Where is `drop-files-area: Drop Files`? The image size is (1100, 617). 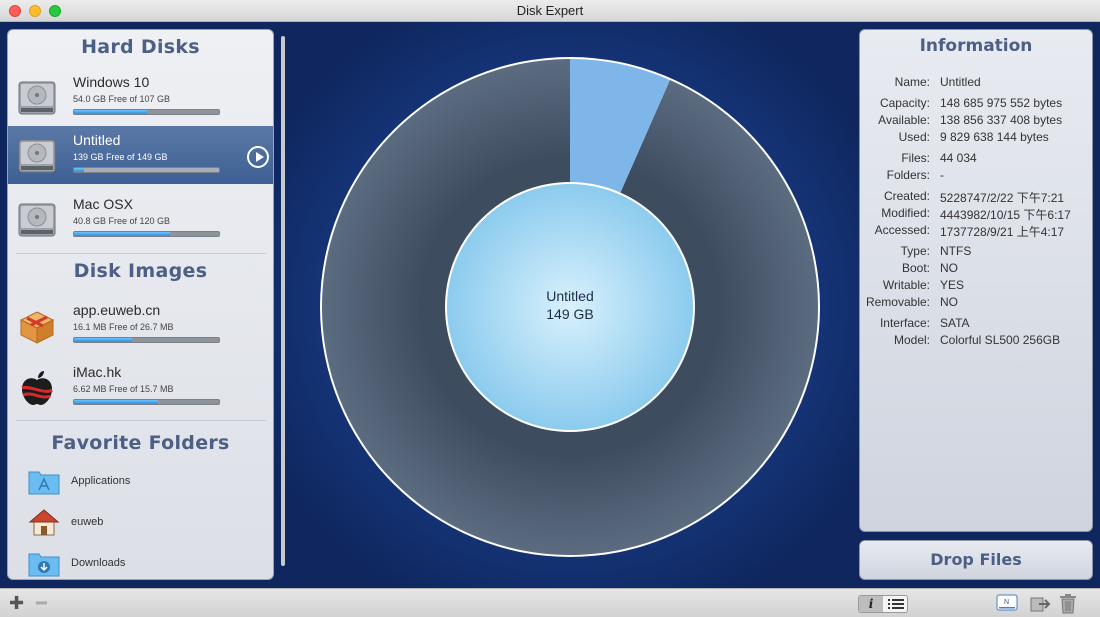
drop-files-area: Drop Files is located at coordinates (976, 560).